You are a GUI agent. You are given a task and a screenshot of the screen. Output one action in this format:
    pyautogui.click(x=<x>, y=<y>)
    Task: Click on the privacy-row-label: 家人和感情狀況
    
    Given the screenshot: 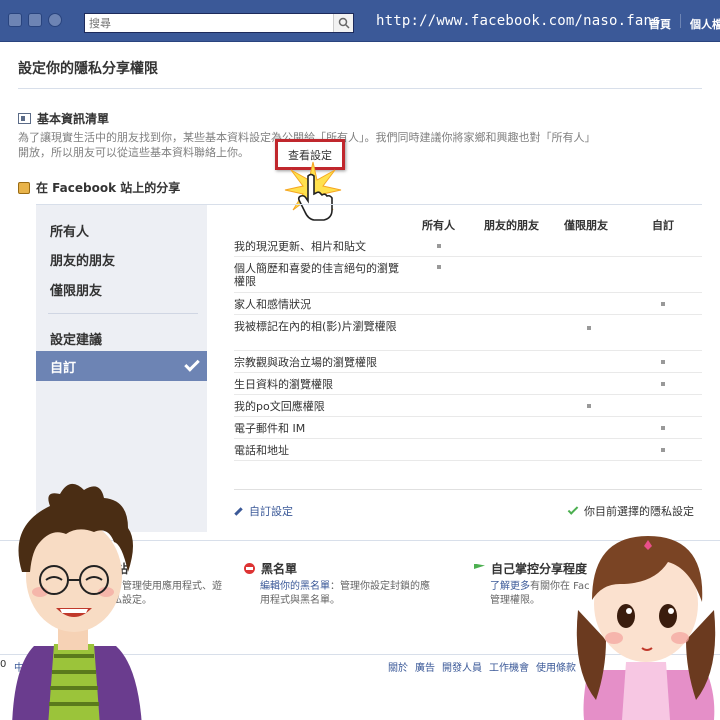 What is the action you would take?
    pyautogui.click(x=272, y=304)
    